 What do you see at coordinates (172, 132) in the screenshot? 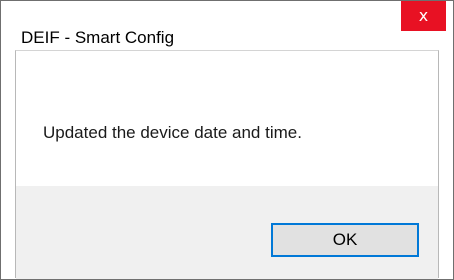
I see `dialog-message: Updated the device date and time.` at bounding box center [172, 132].